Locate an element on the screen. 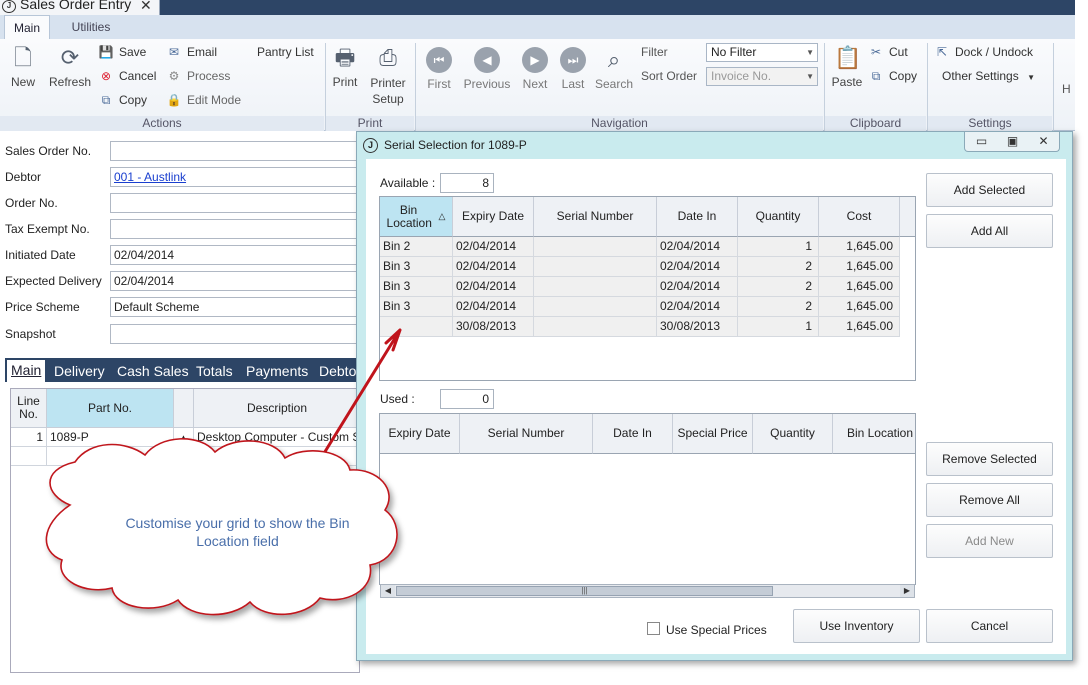 Image resolution: width=1088 pixels, height=685 pixels. order-no-field is located at coordinates (235, 203).